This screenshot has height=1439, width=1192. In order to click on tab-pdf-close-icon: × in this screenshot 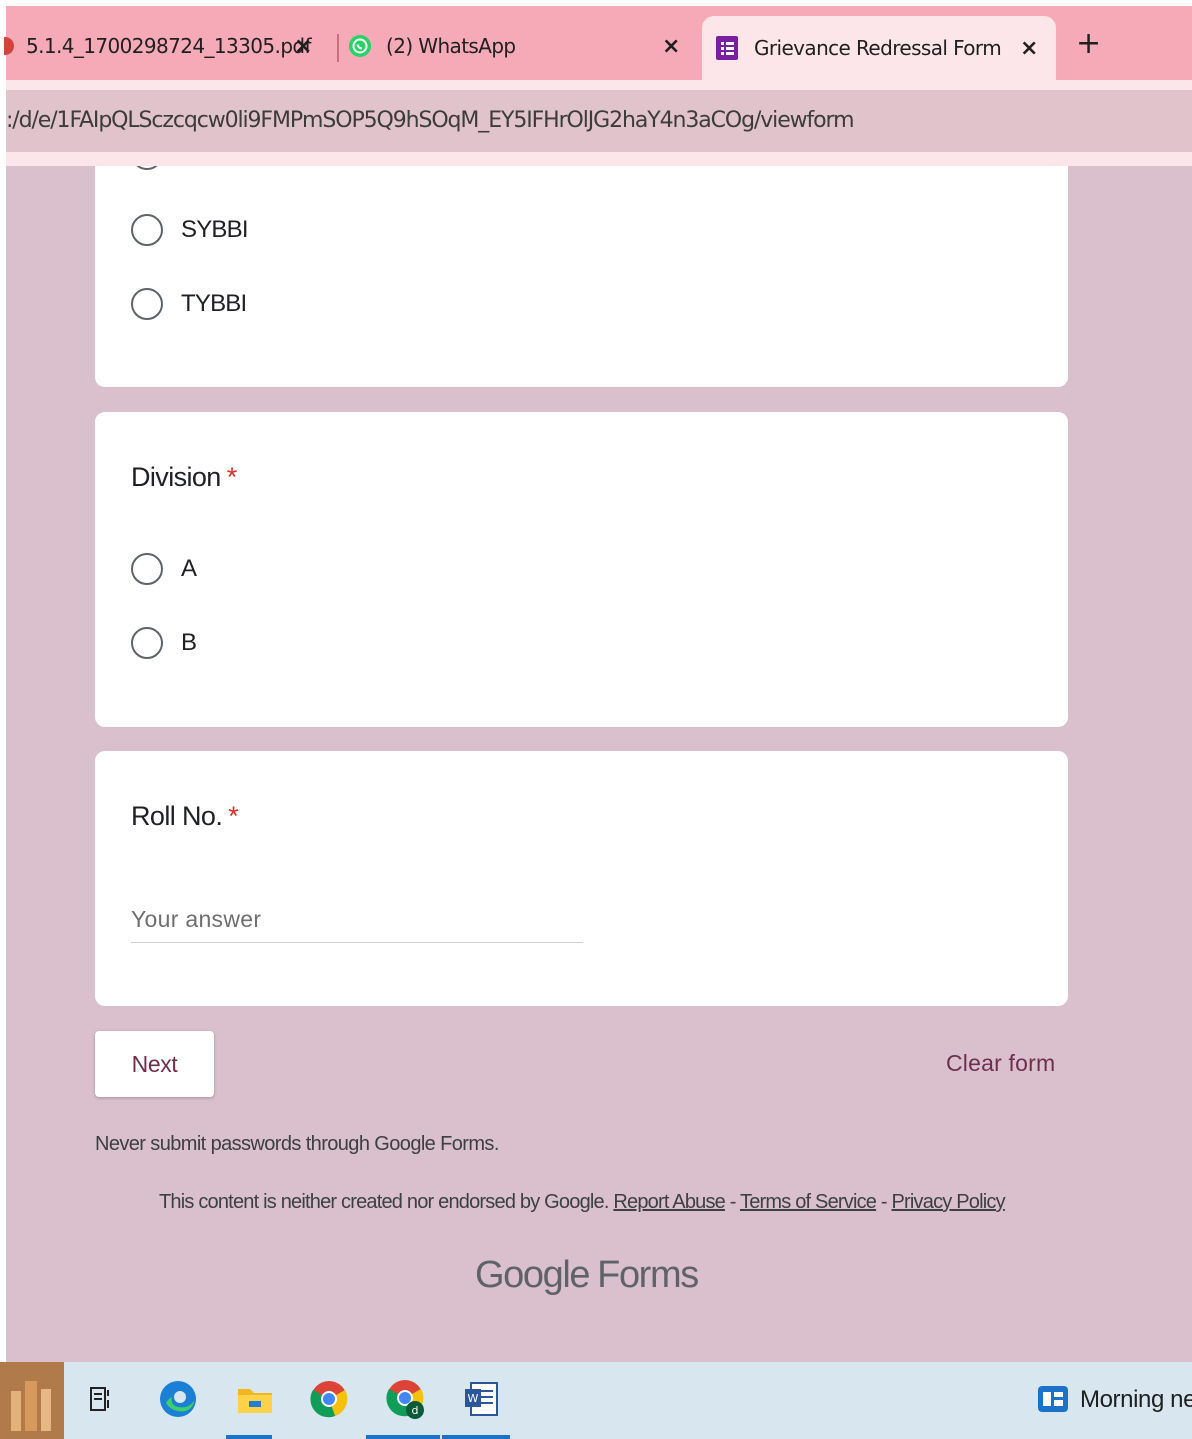, I will do `click(303, 46)`.